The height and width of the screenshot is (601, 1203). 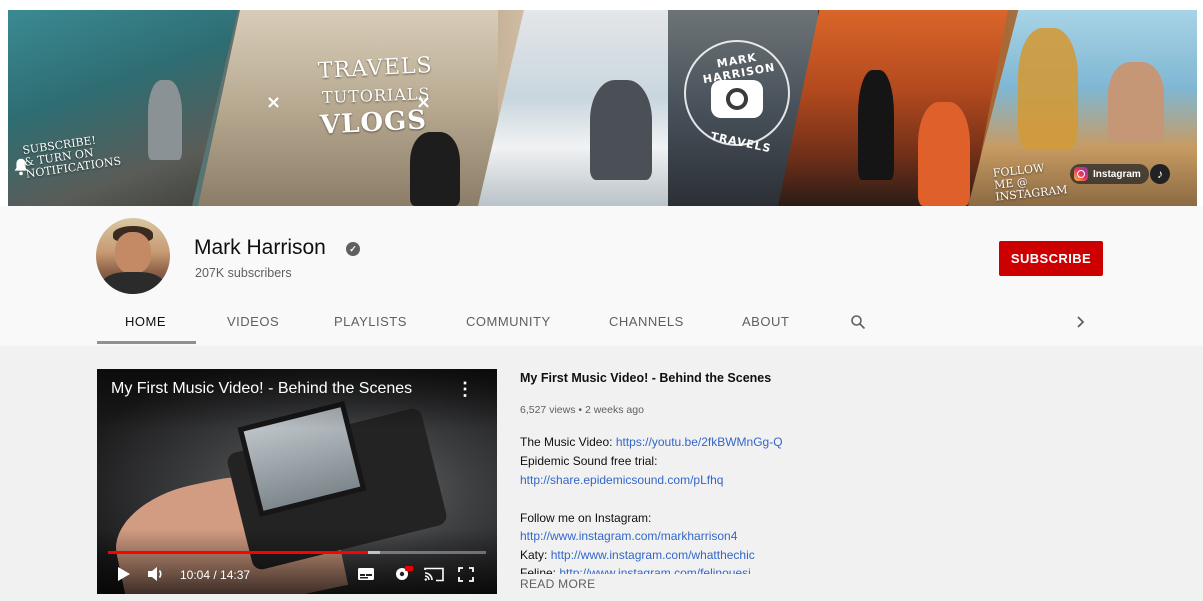 What do you see at coordinates (145, 321) in the screenshot?
I see `tab-home: HOME` at bounding box center [145, 321].